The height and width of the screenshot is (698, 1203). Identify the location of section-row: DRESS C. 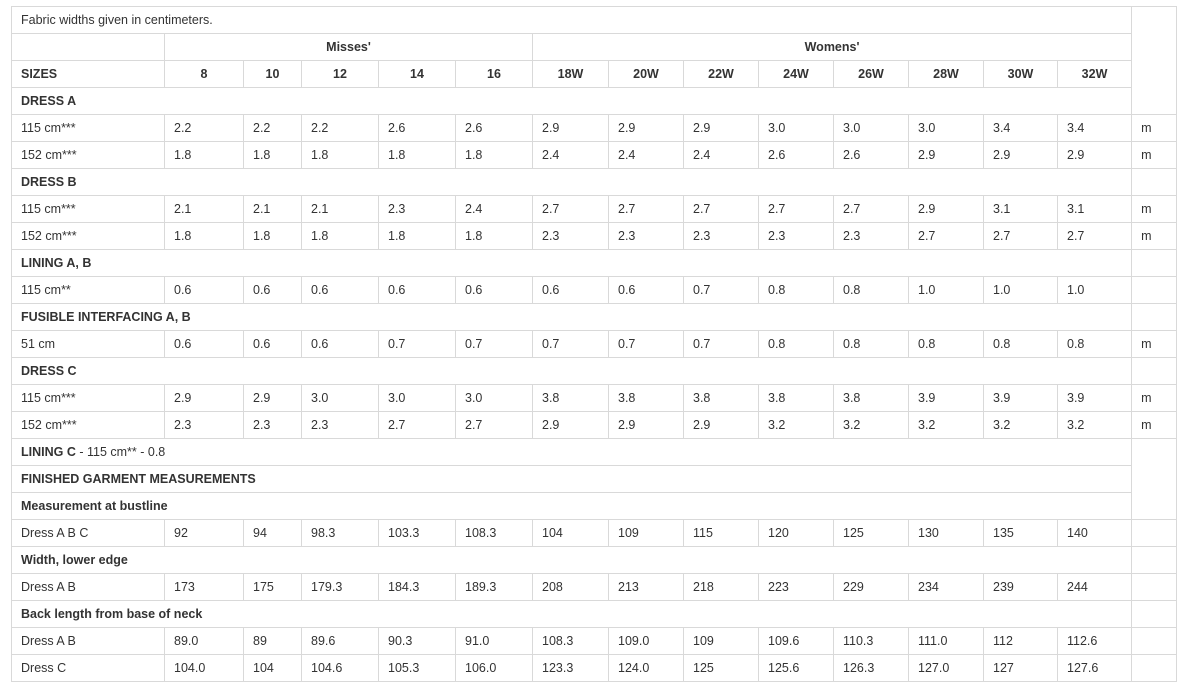
(594, 371).